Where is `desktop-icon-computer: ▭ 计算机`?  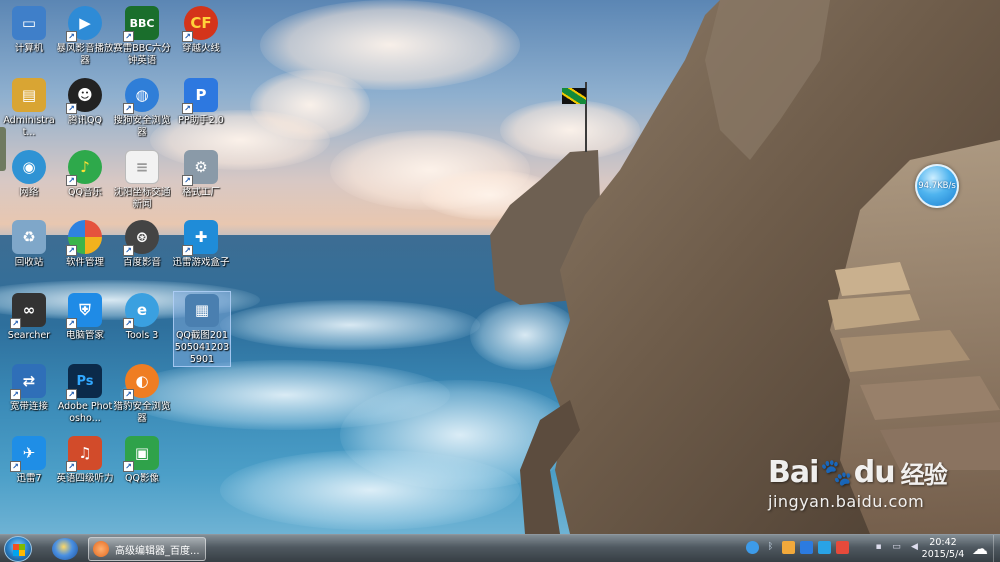 desktop-icon-computer: ▭ 计算机 is located at coordinates (29, 30).